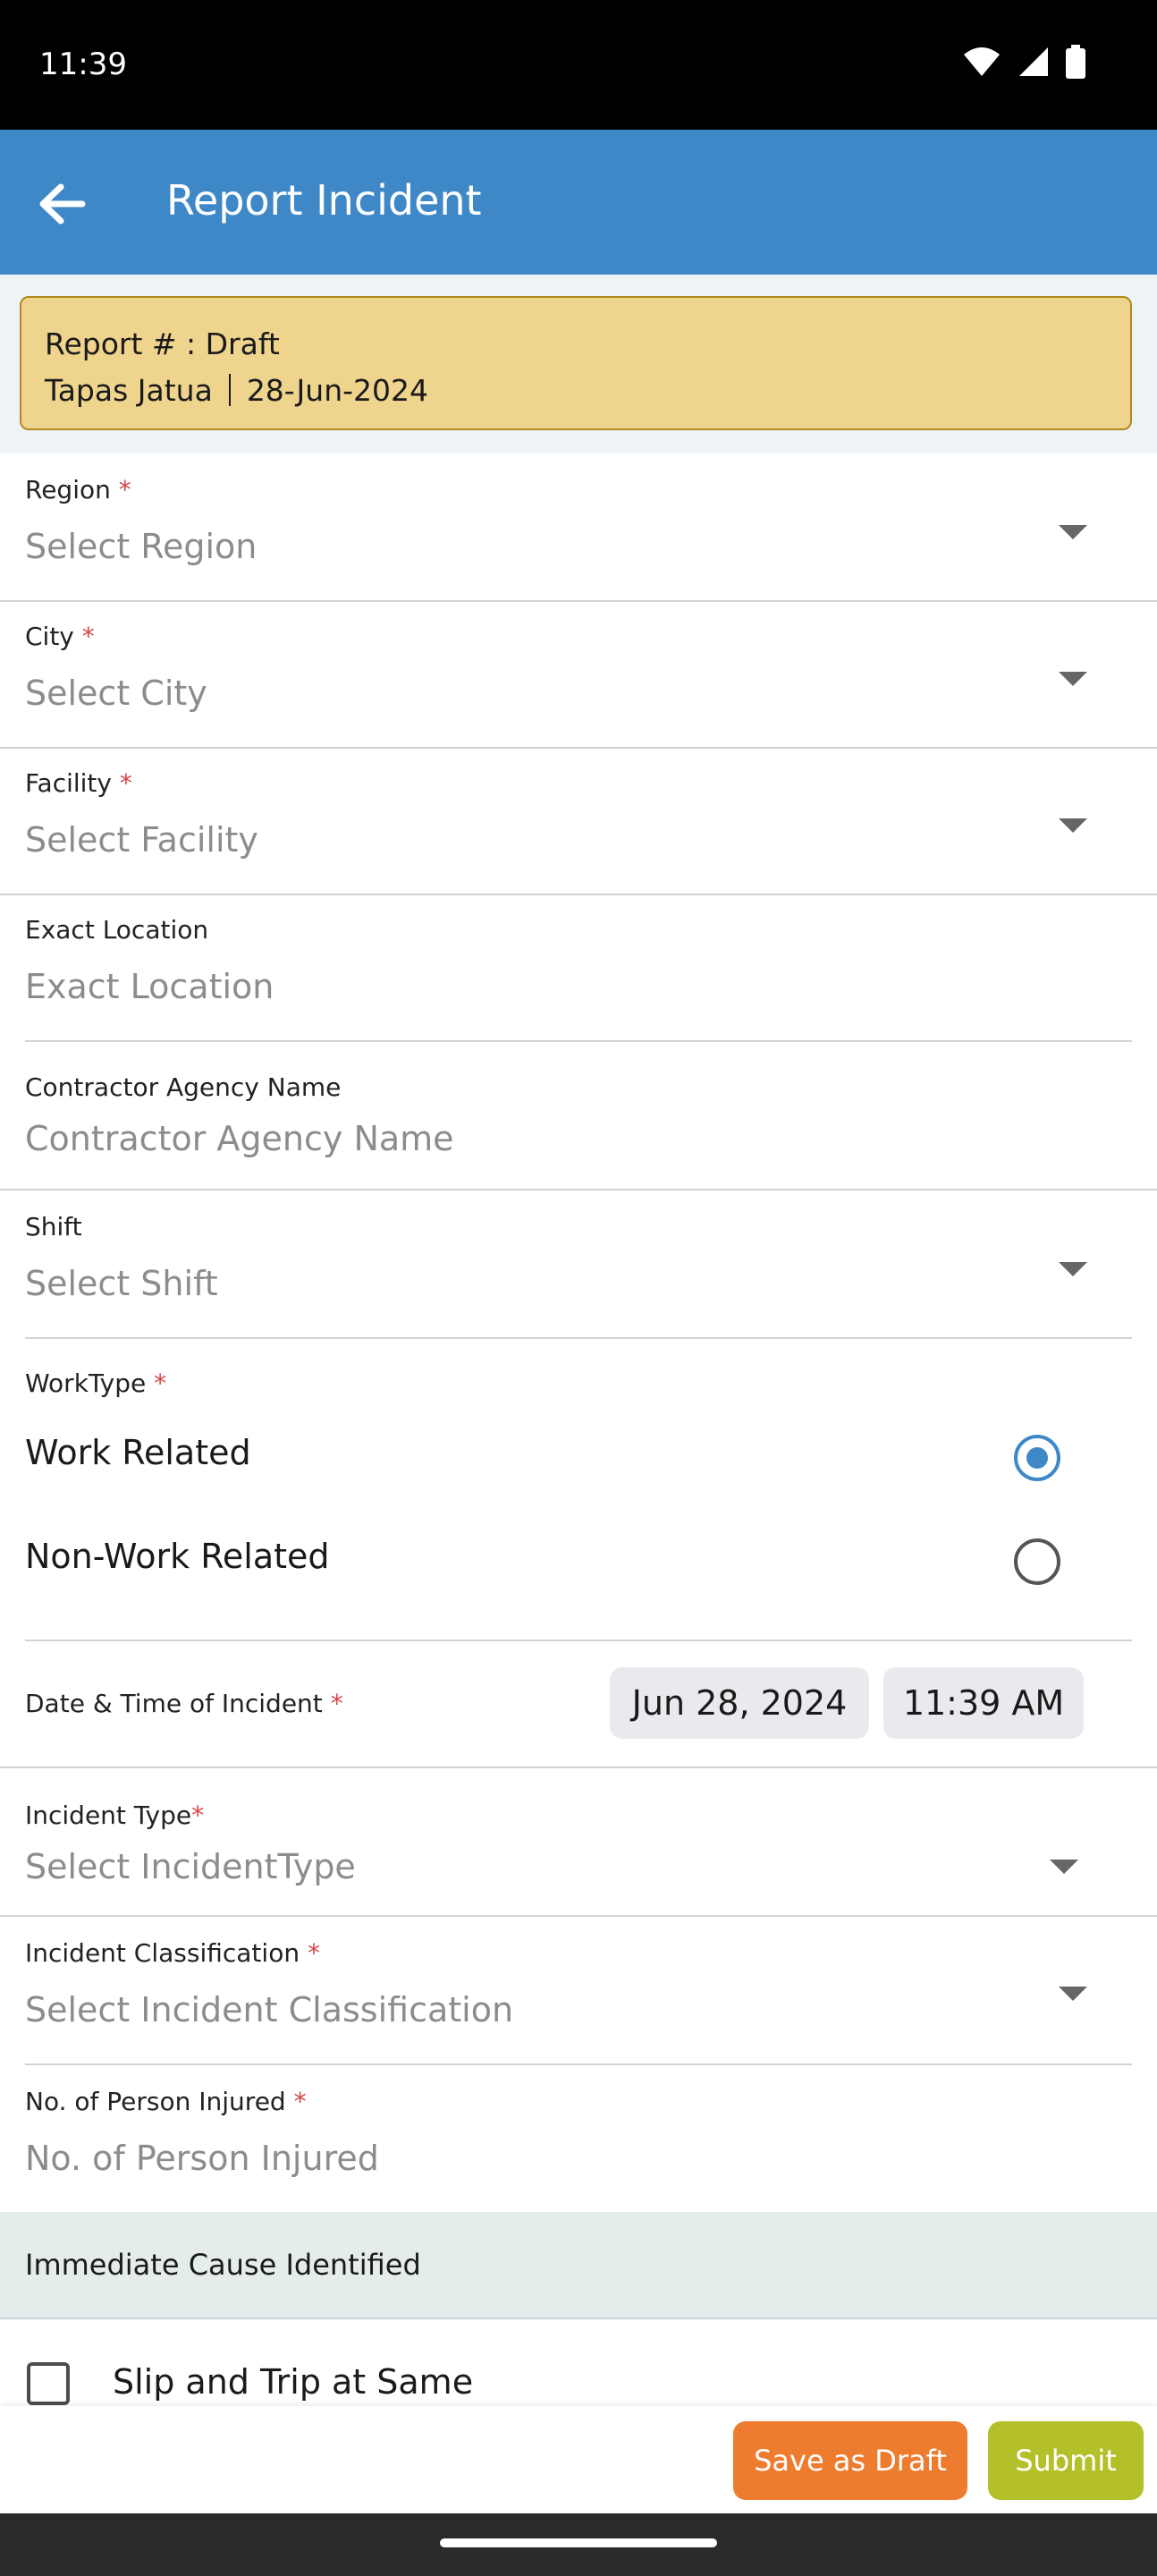 The width and height of the screenshot is (1157, 2576). I want to click on city-label: City *, so click(60, 636).